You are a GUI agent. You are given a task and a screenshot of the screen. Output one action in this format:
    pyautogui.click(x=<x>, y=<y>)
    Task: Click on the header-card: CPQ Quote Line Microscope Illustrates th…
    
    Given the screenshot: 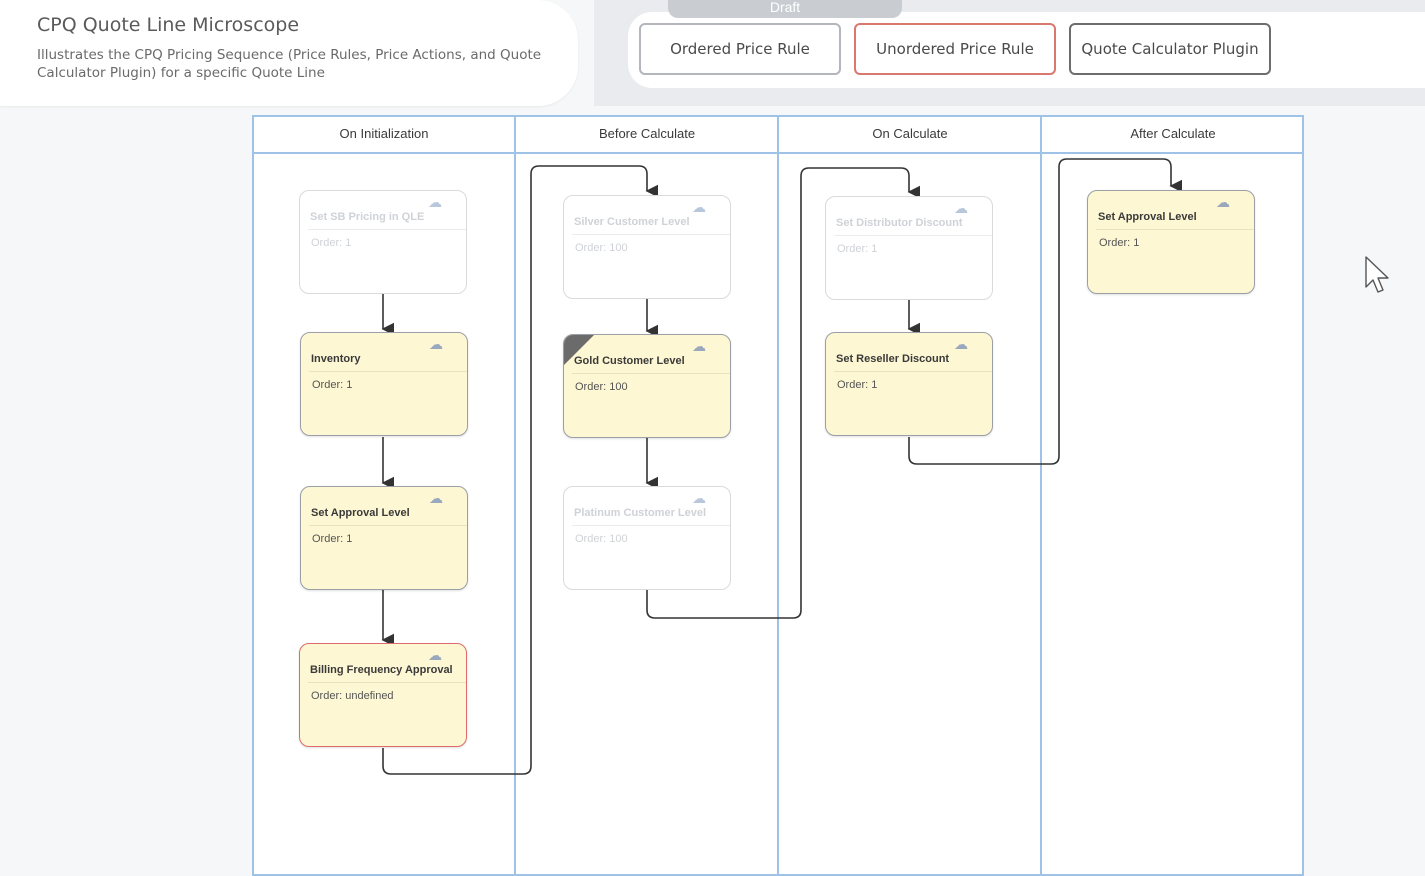 What is the action you would take?
    pyautogui.click(x=289, y=53)
    